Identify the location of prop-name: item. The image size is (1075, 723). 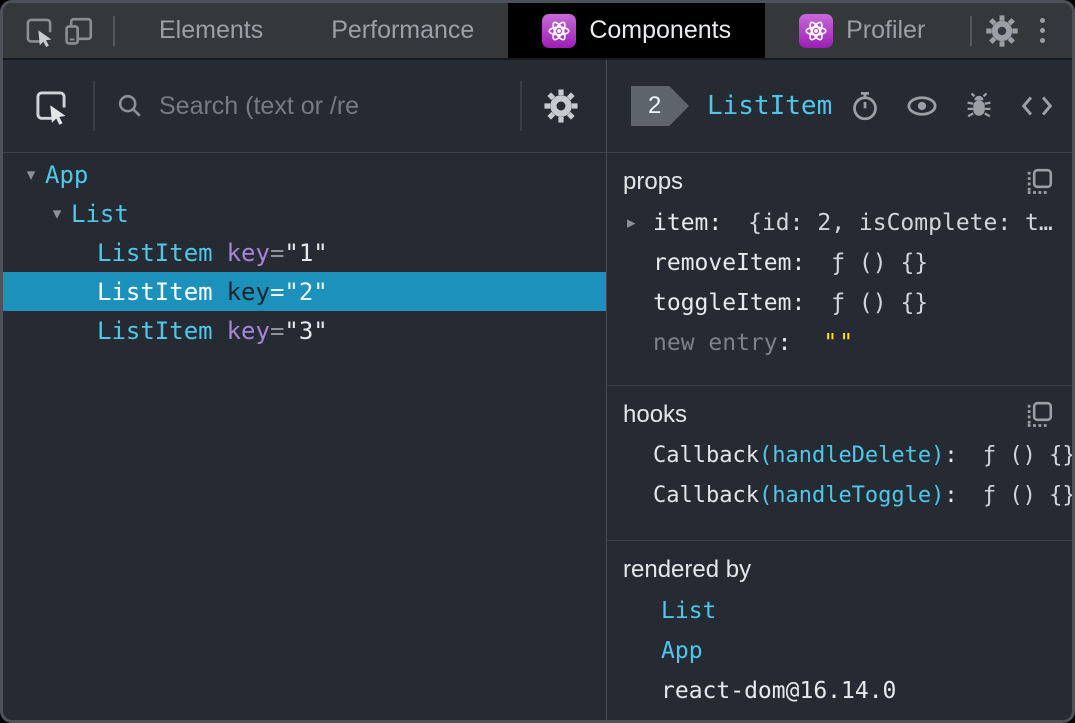
(681, 223).